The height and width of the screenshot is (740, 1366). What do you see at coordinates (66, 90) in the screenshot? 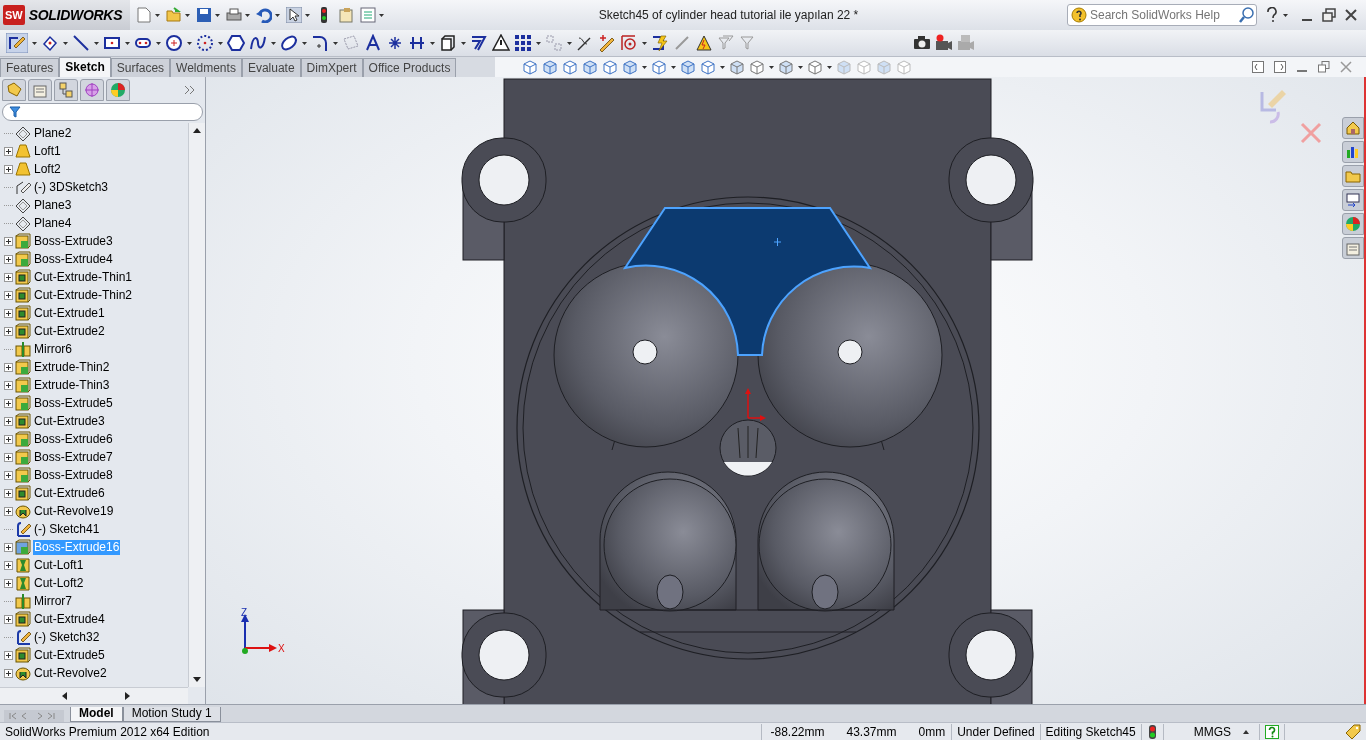
I see `configuration-icon` at bounding box center [66, 90].